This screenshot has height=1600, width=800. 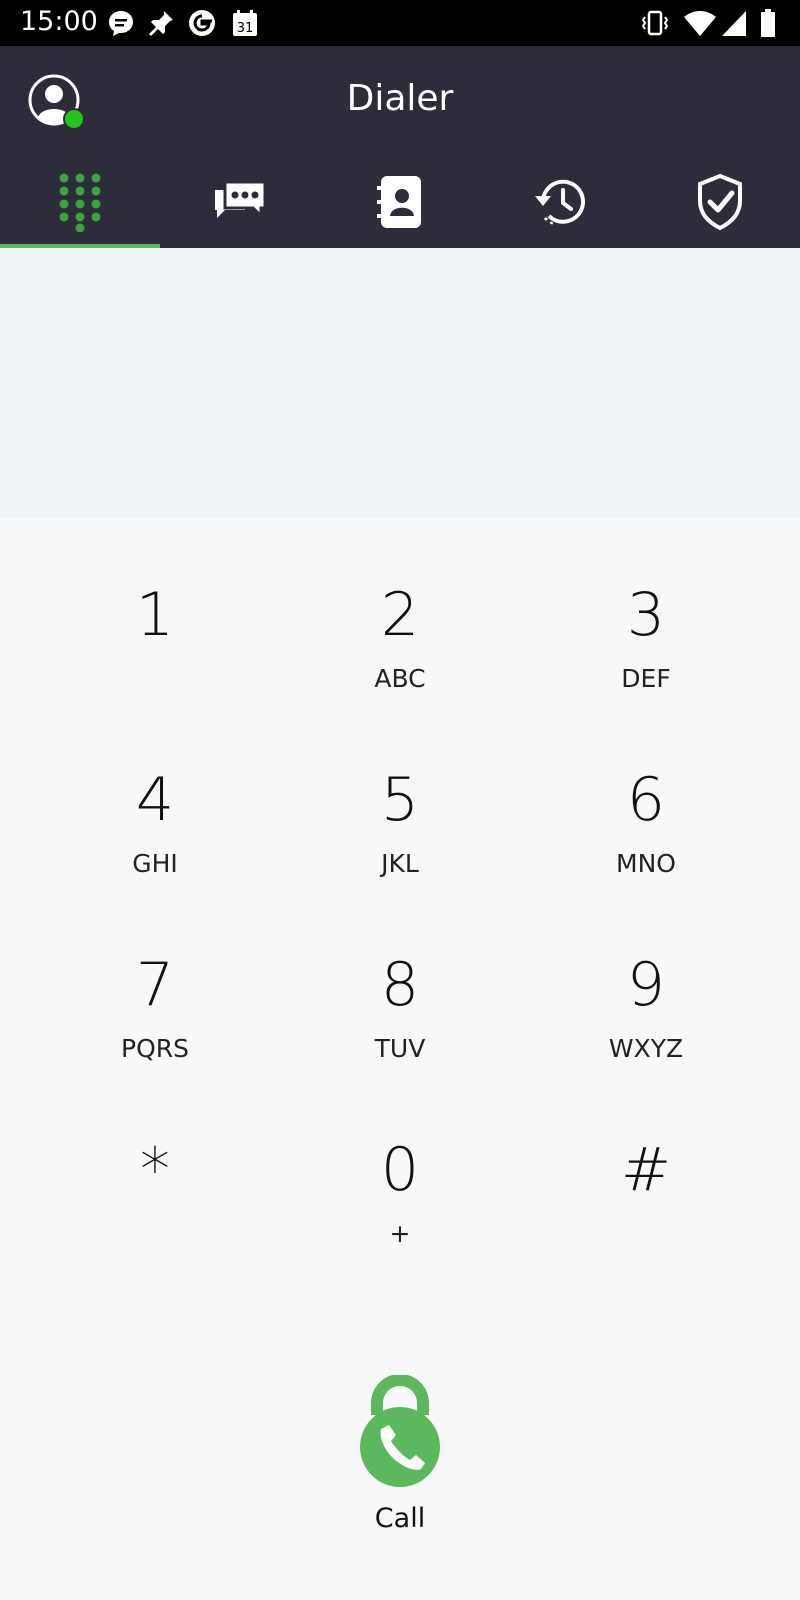 What do you see at coordinates (646, 985) in the screenshot?
I see `key-digit: 9` at bounding box center [646, 985].